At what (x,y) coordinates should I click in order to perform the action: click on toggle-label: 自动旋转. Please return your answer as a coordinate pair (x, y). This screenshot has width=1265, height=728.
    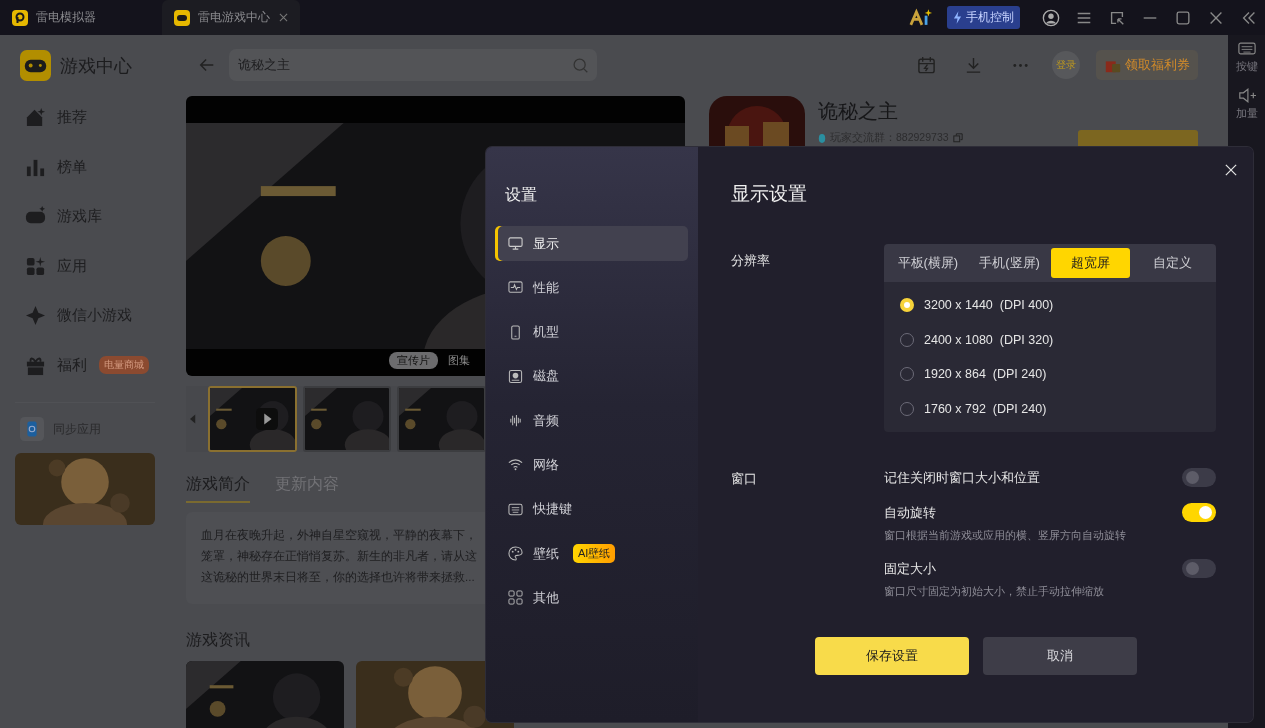
    Looking at the image, I should click on (910, 512).